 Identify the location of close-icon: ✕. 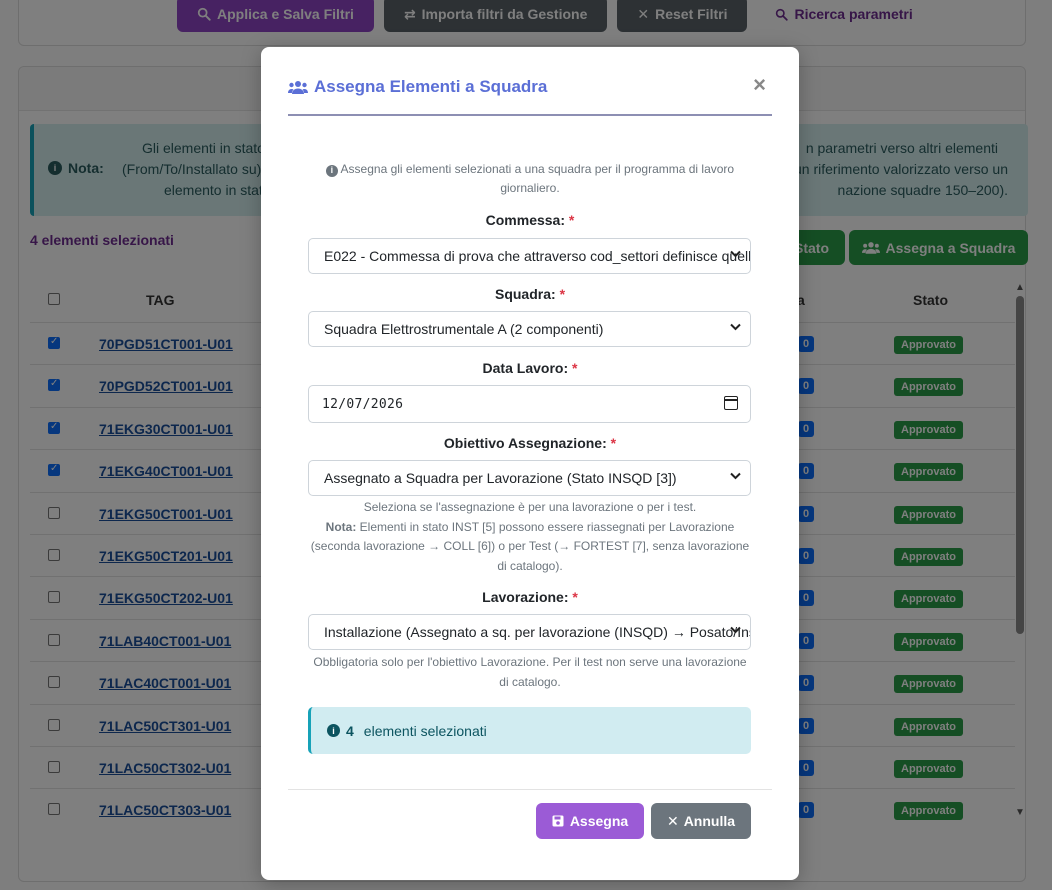
(672, 820).